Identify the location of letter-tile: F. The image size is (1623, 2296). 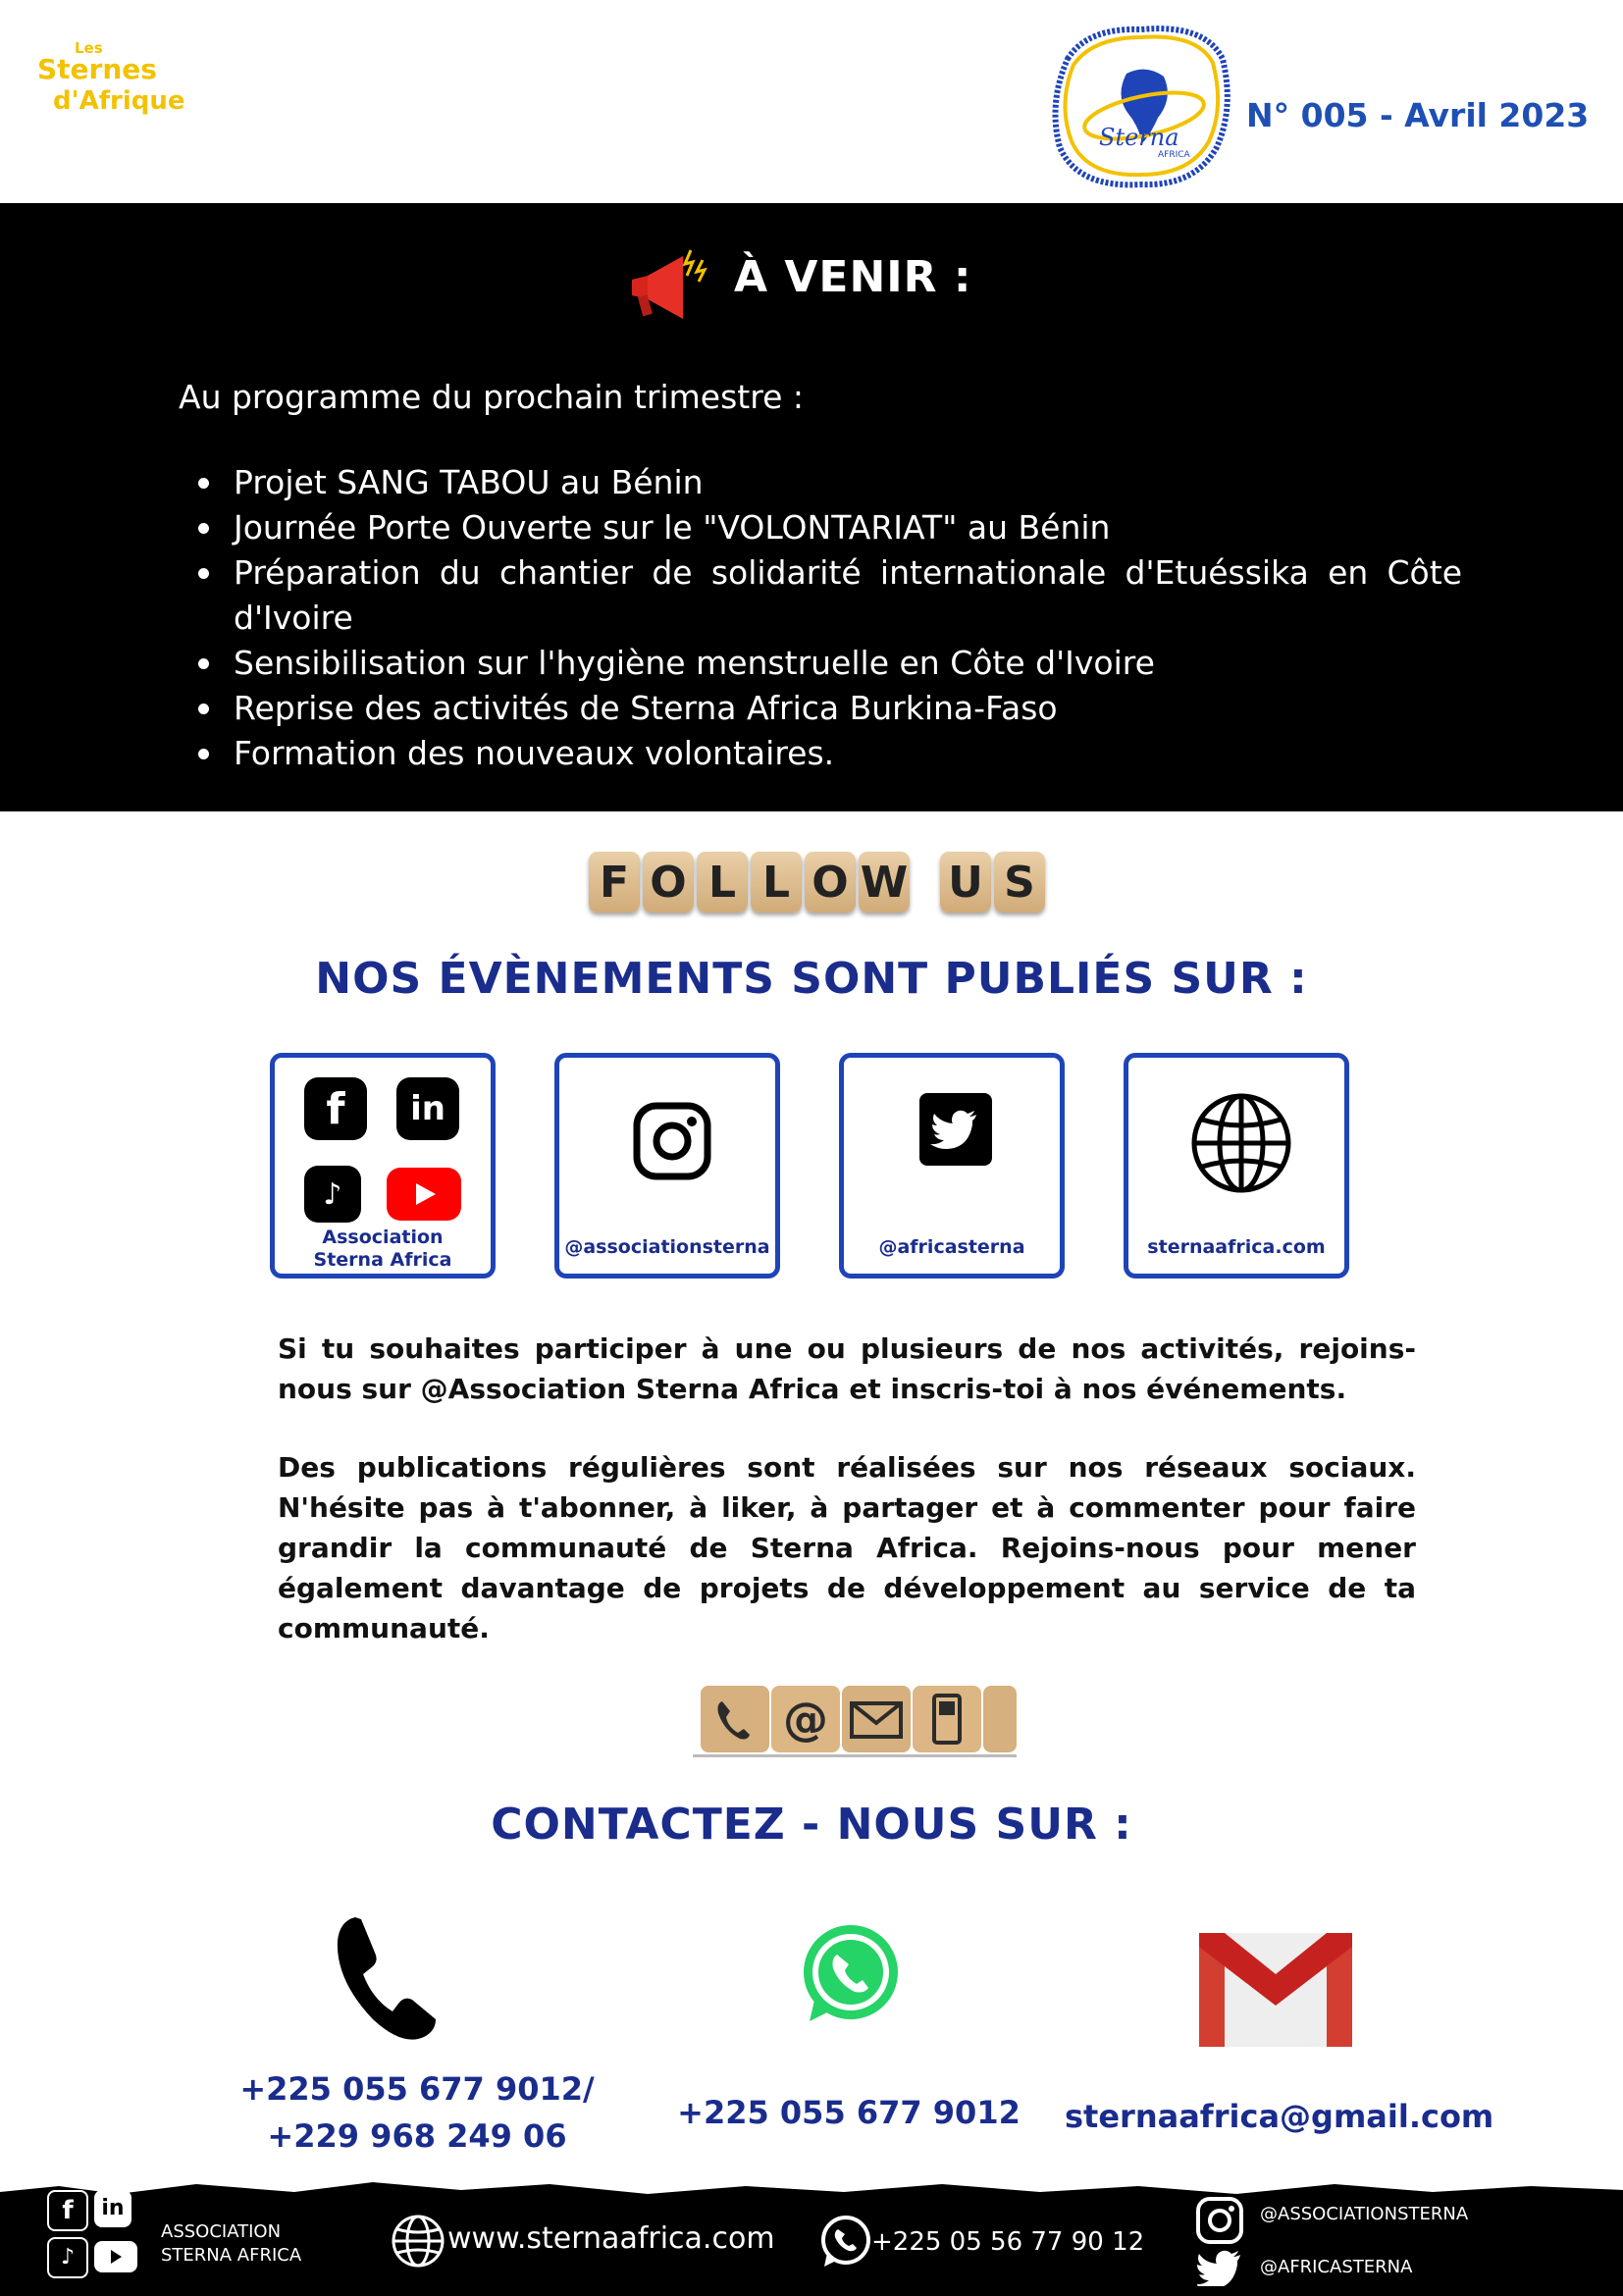
(614, 882).